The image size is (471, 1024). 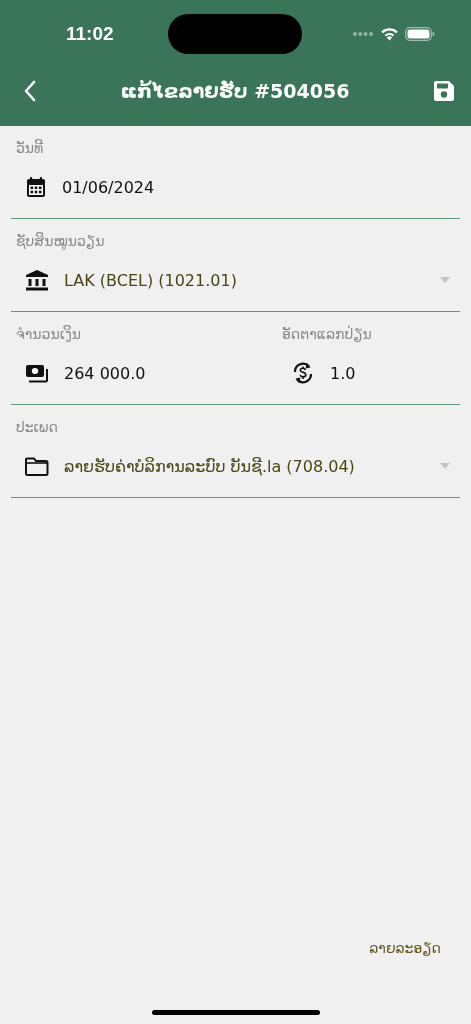 What do you see at coordinates (420, 34) in the screenshot?
I see `battery-icon` at bounding box center [420, 34].